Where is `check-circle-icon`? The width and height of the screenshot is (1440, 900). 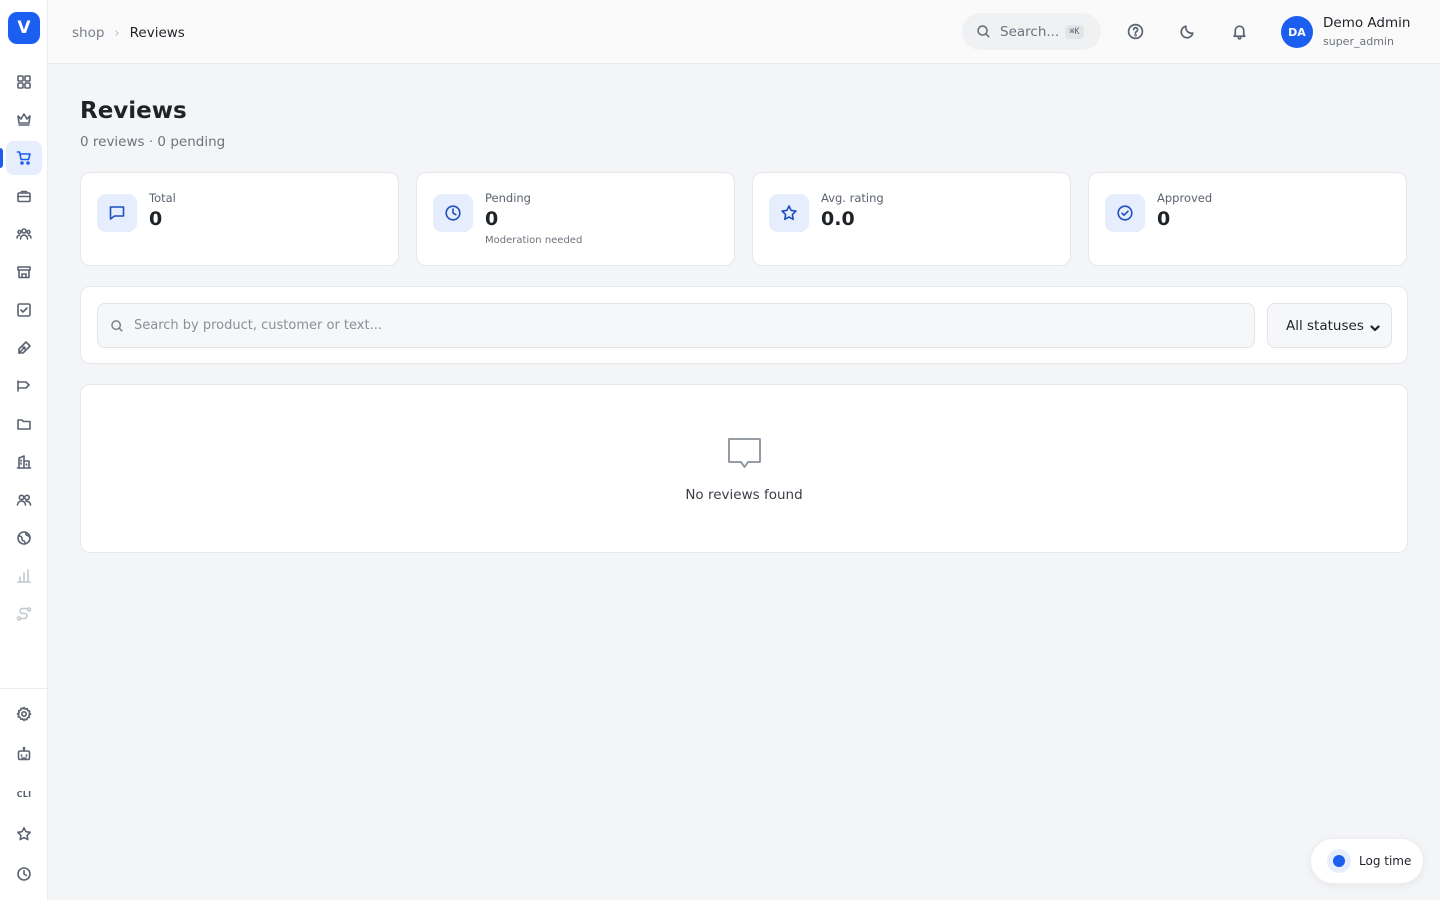 check-circle-icon is located at coordinates (1125, 213).